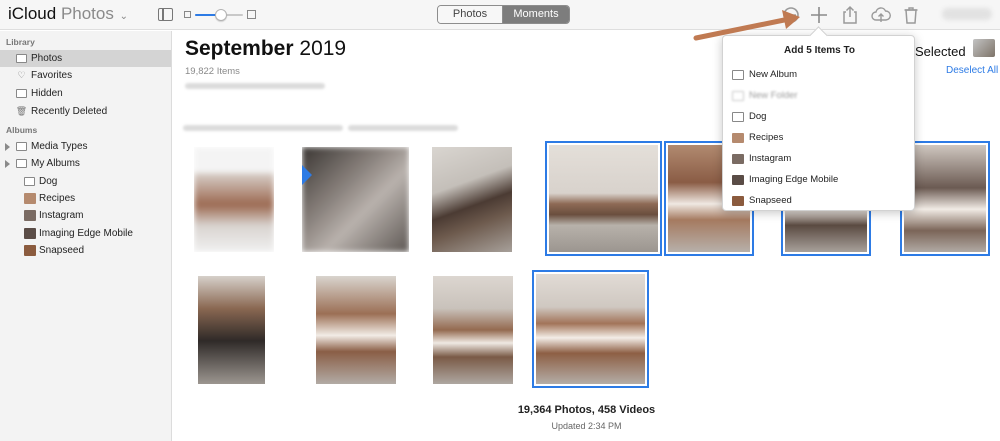 The height and width of the screenshot is (441, 1000). What do you see at coordinates (746, 25) in the screenshot?
I see `annotation-arrow` at bounding box center [746, 25].